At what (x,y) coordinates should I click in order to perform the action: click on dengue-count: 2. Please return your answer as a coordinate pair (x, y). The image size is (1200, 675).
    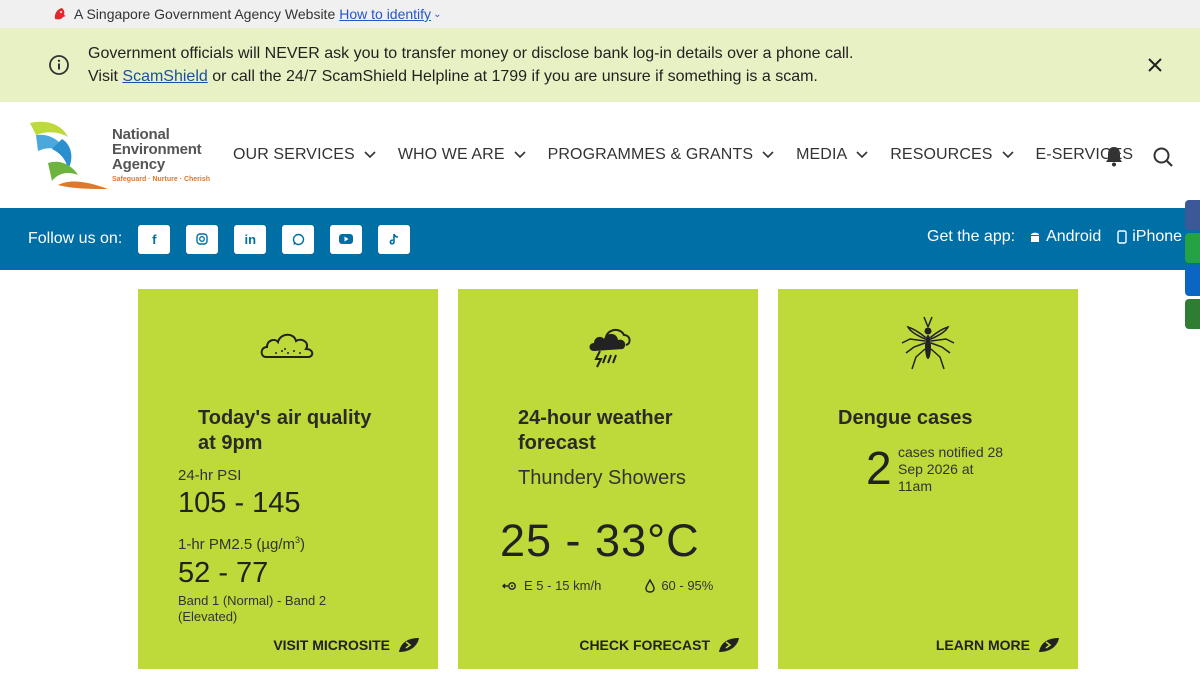
    Looking at the image, I should click on (879, 468).